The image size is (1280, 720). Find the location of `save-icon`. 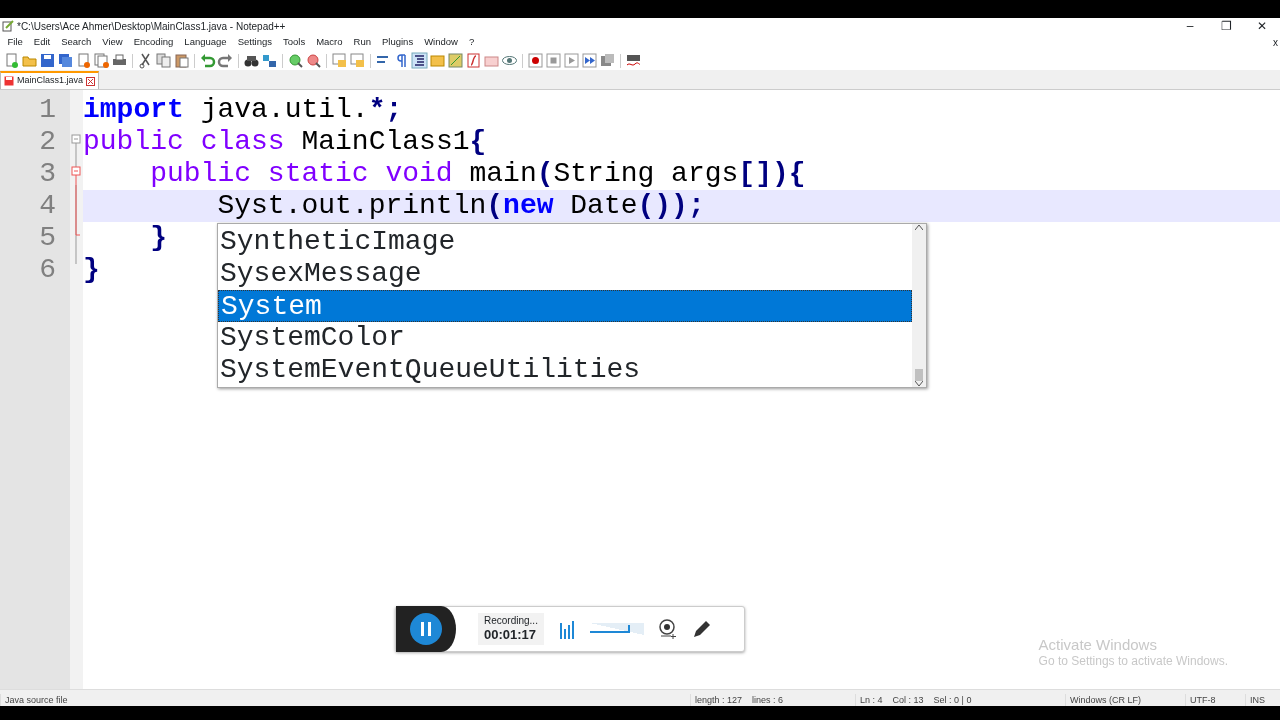

save-icon is located at coordinates (47, 60).